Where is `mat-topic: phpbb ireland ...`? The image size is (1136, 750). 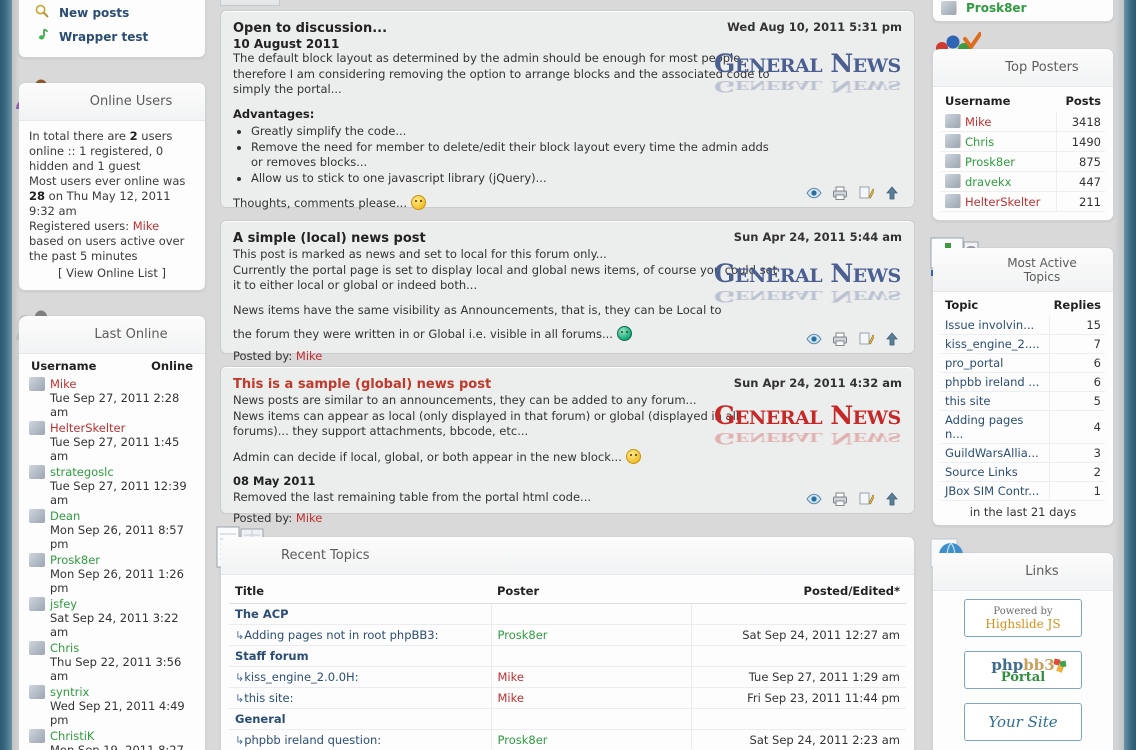 mat-topic: phpbb ireland ... is located at coordinates (992, 382).